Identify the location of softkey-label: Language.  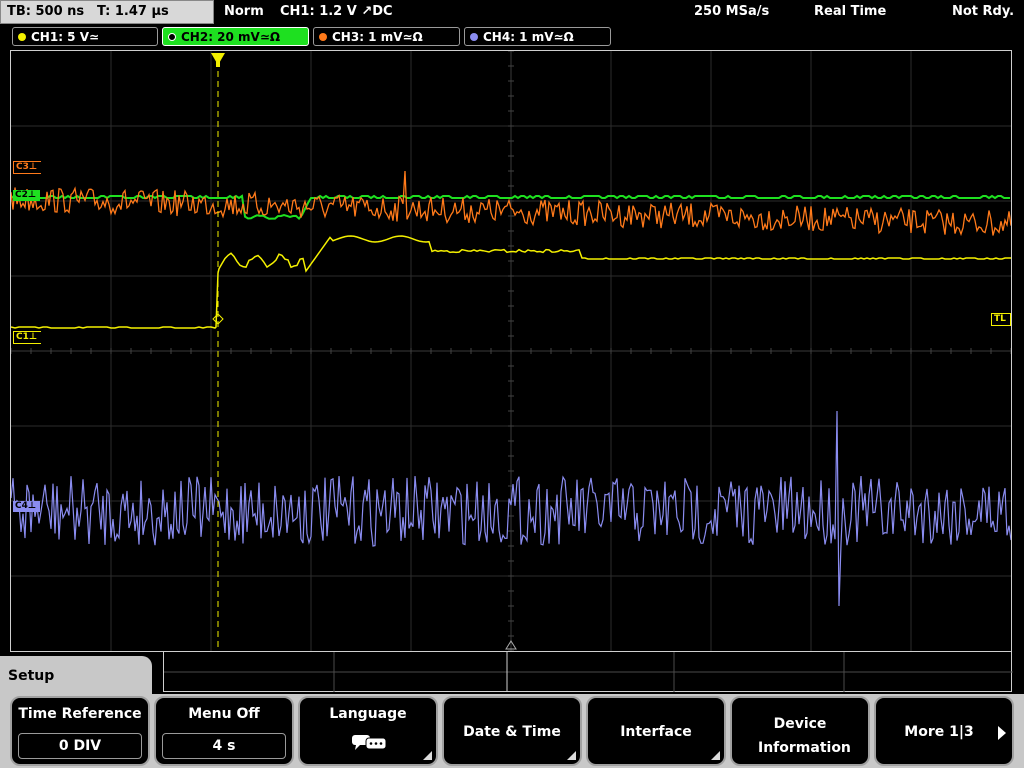
(368, 714).